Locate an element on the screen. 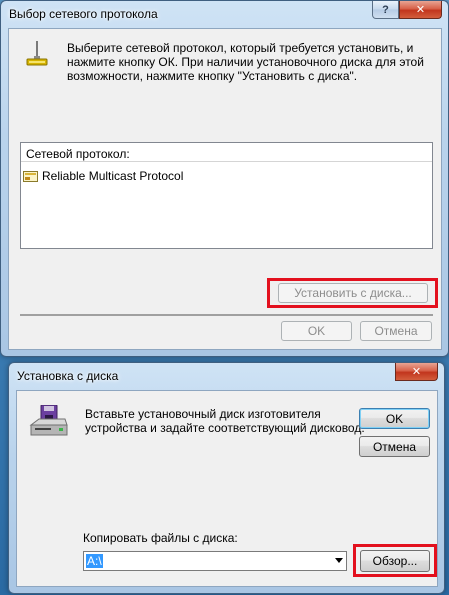  dropdown-arrow-icon is located at coordinates (339, 560).